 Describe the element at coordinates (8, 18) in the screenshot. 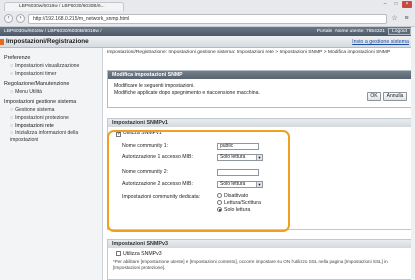

I see `back-icon: ‹` at that location.